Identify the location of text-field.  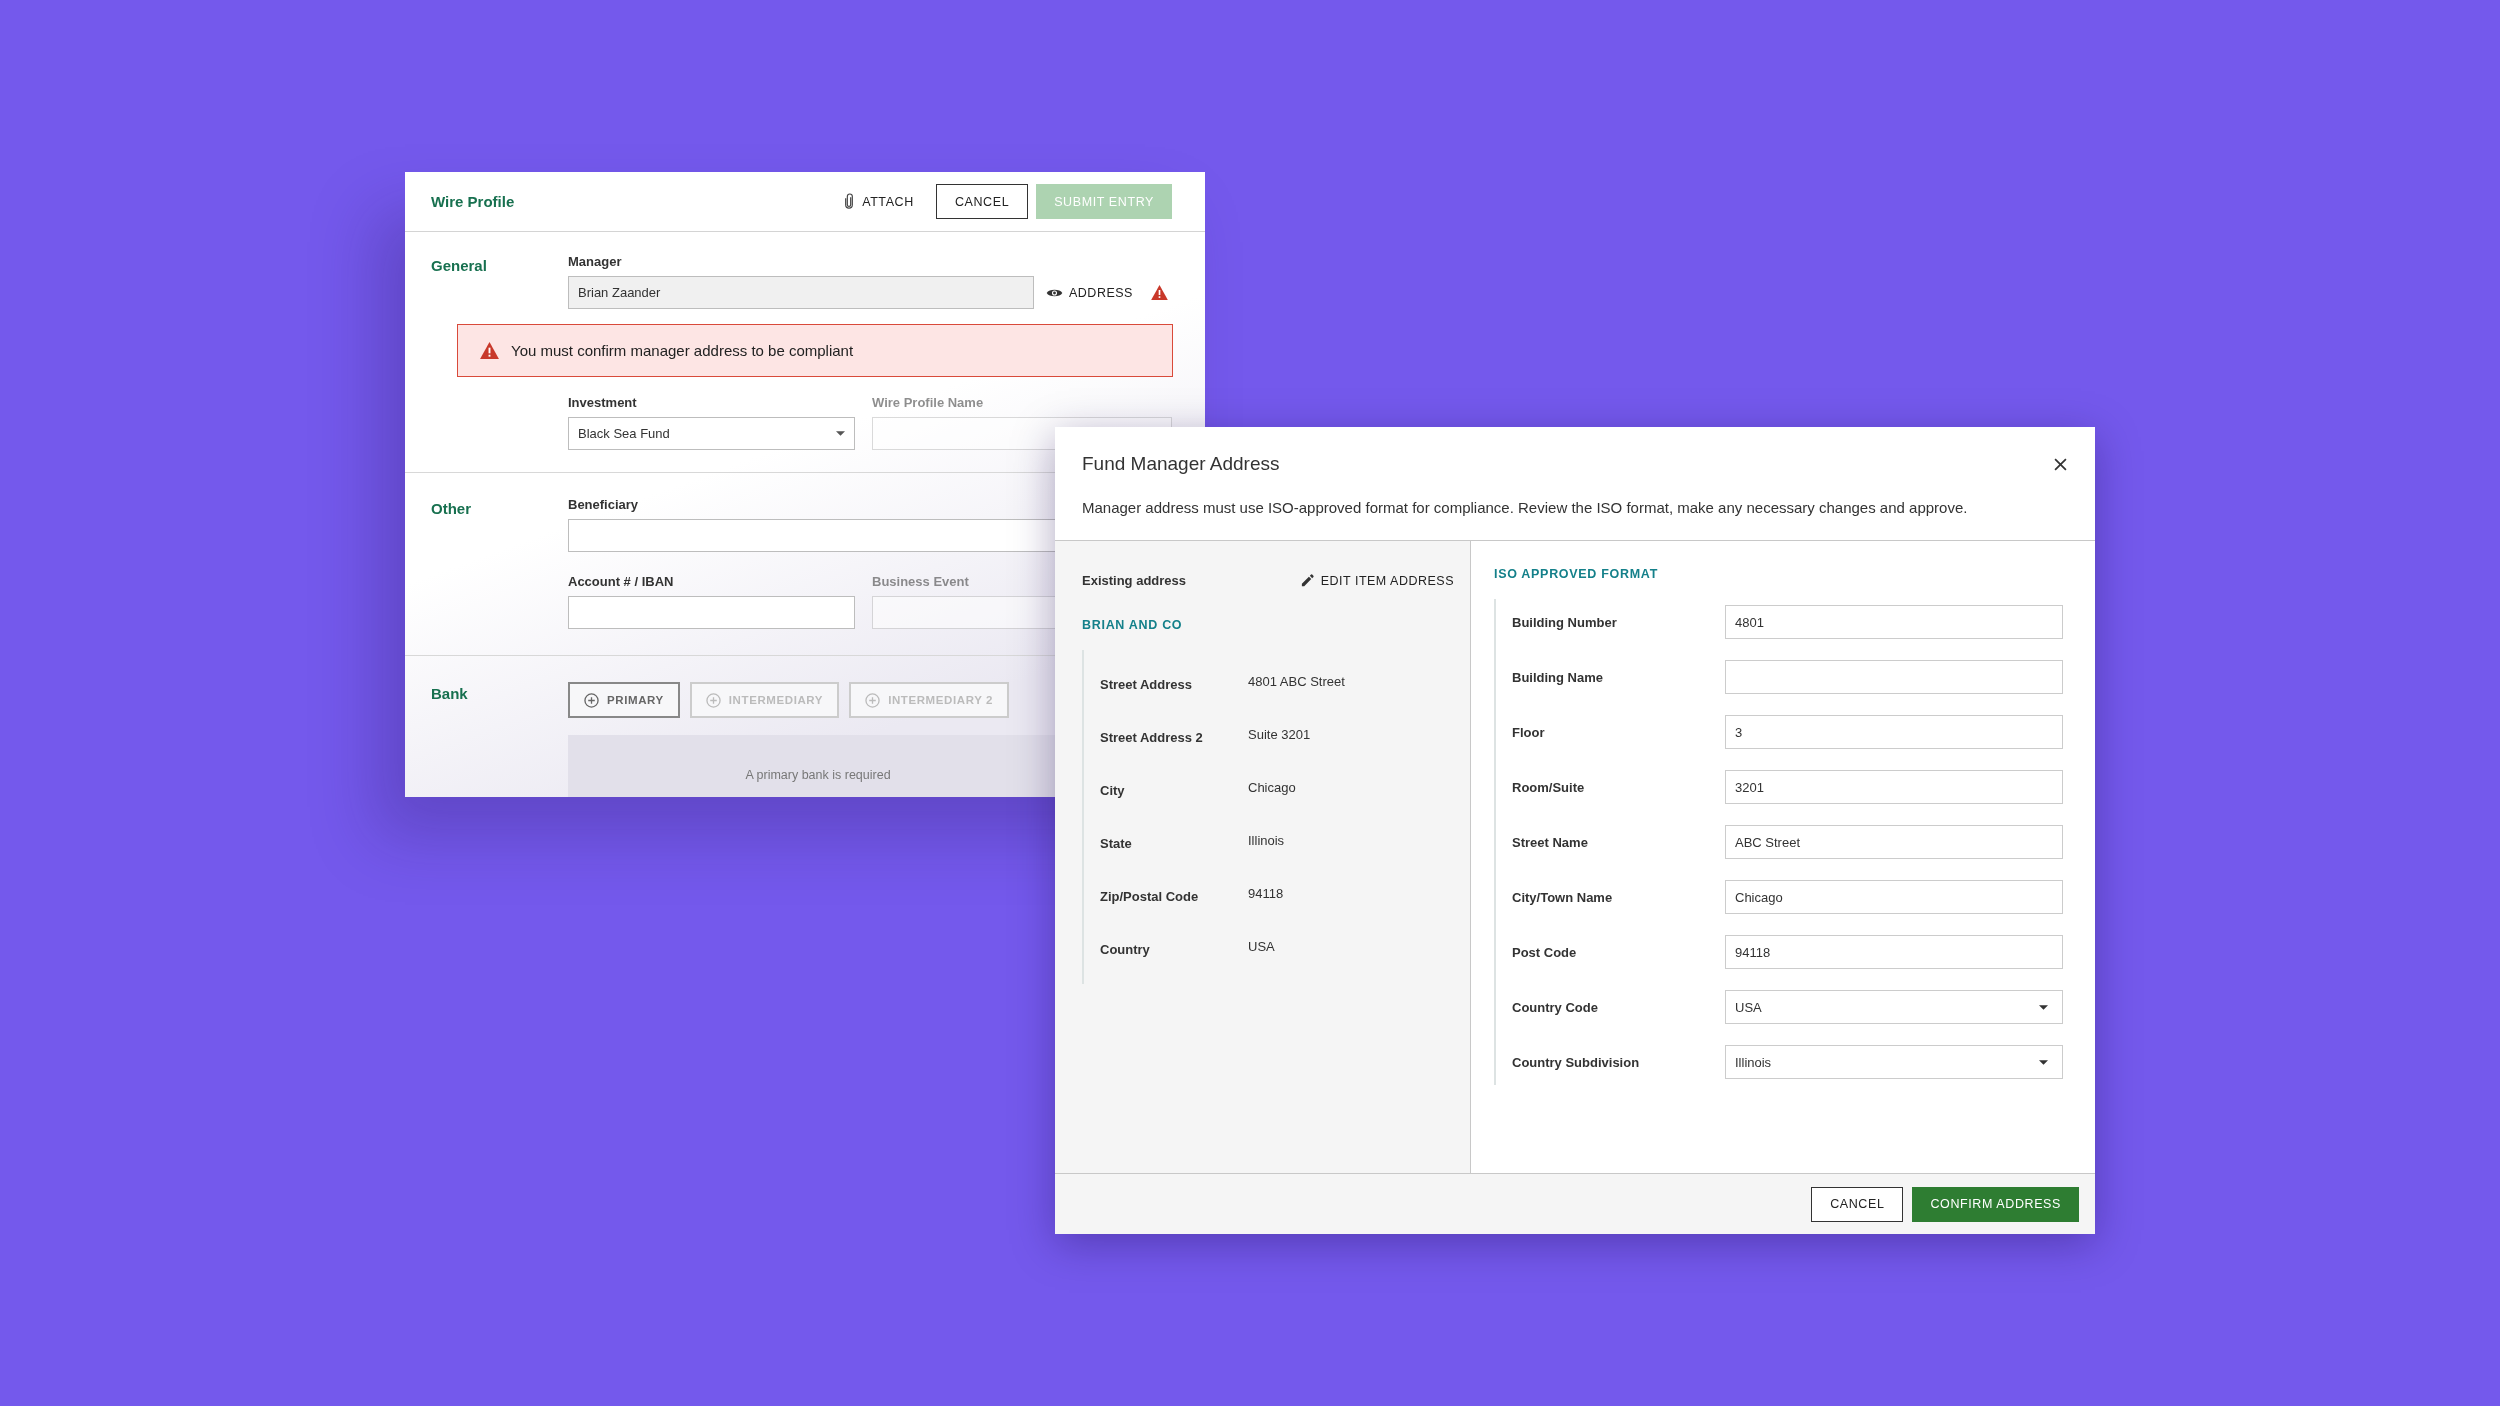
(1894, 677).